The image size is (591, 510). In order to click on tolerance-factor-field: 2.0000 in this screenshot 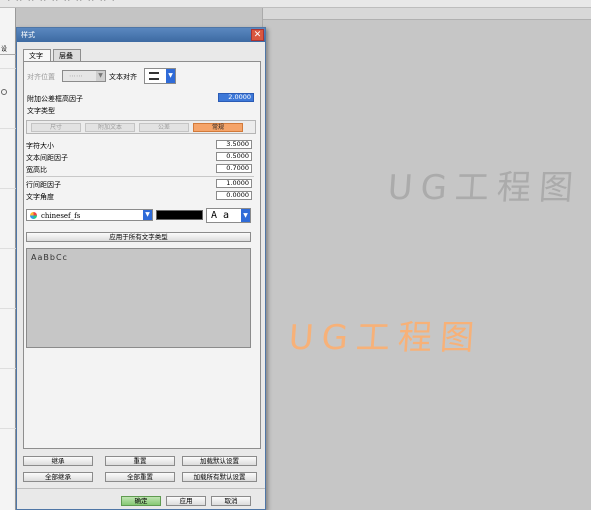, I will do `click(236, 97)`.